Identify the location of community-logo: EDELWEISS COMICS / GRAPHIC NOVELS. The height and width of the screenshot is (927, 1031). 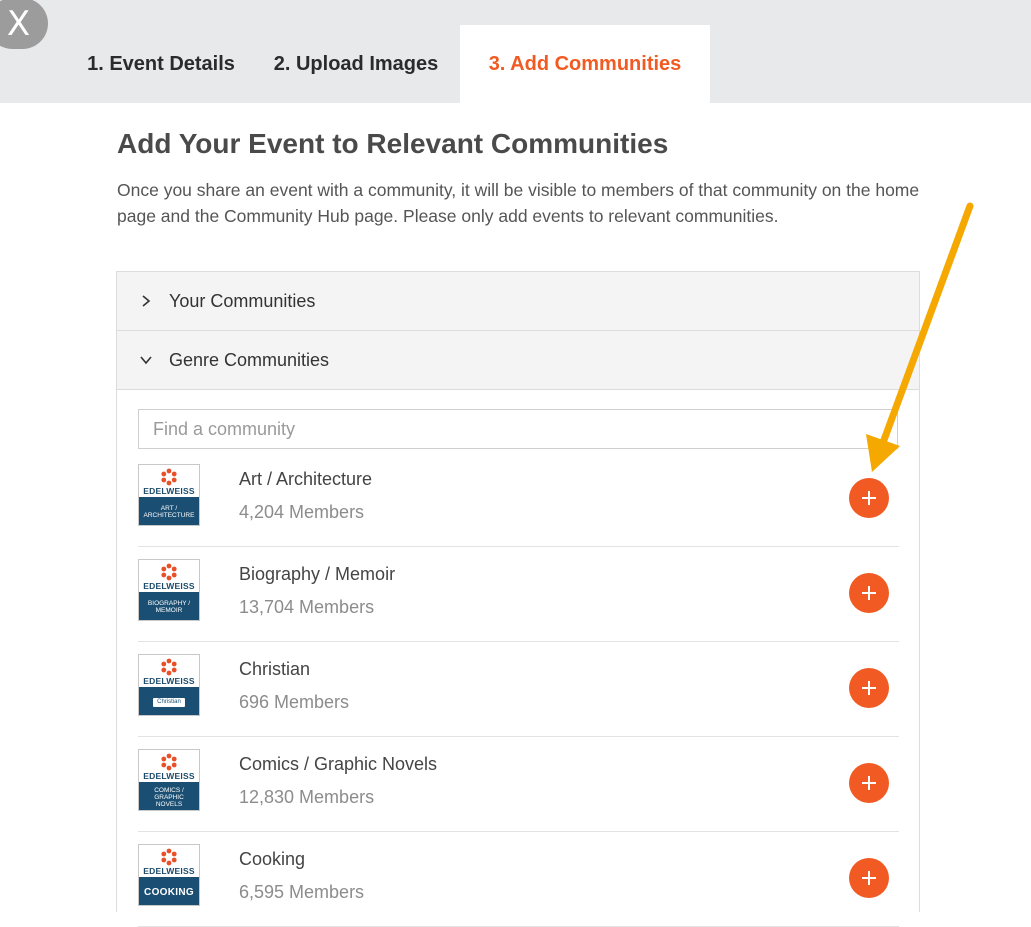
(169, 780).